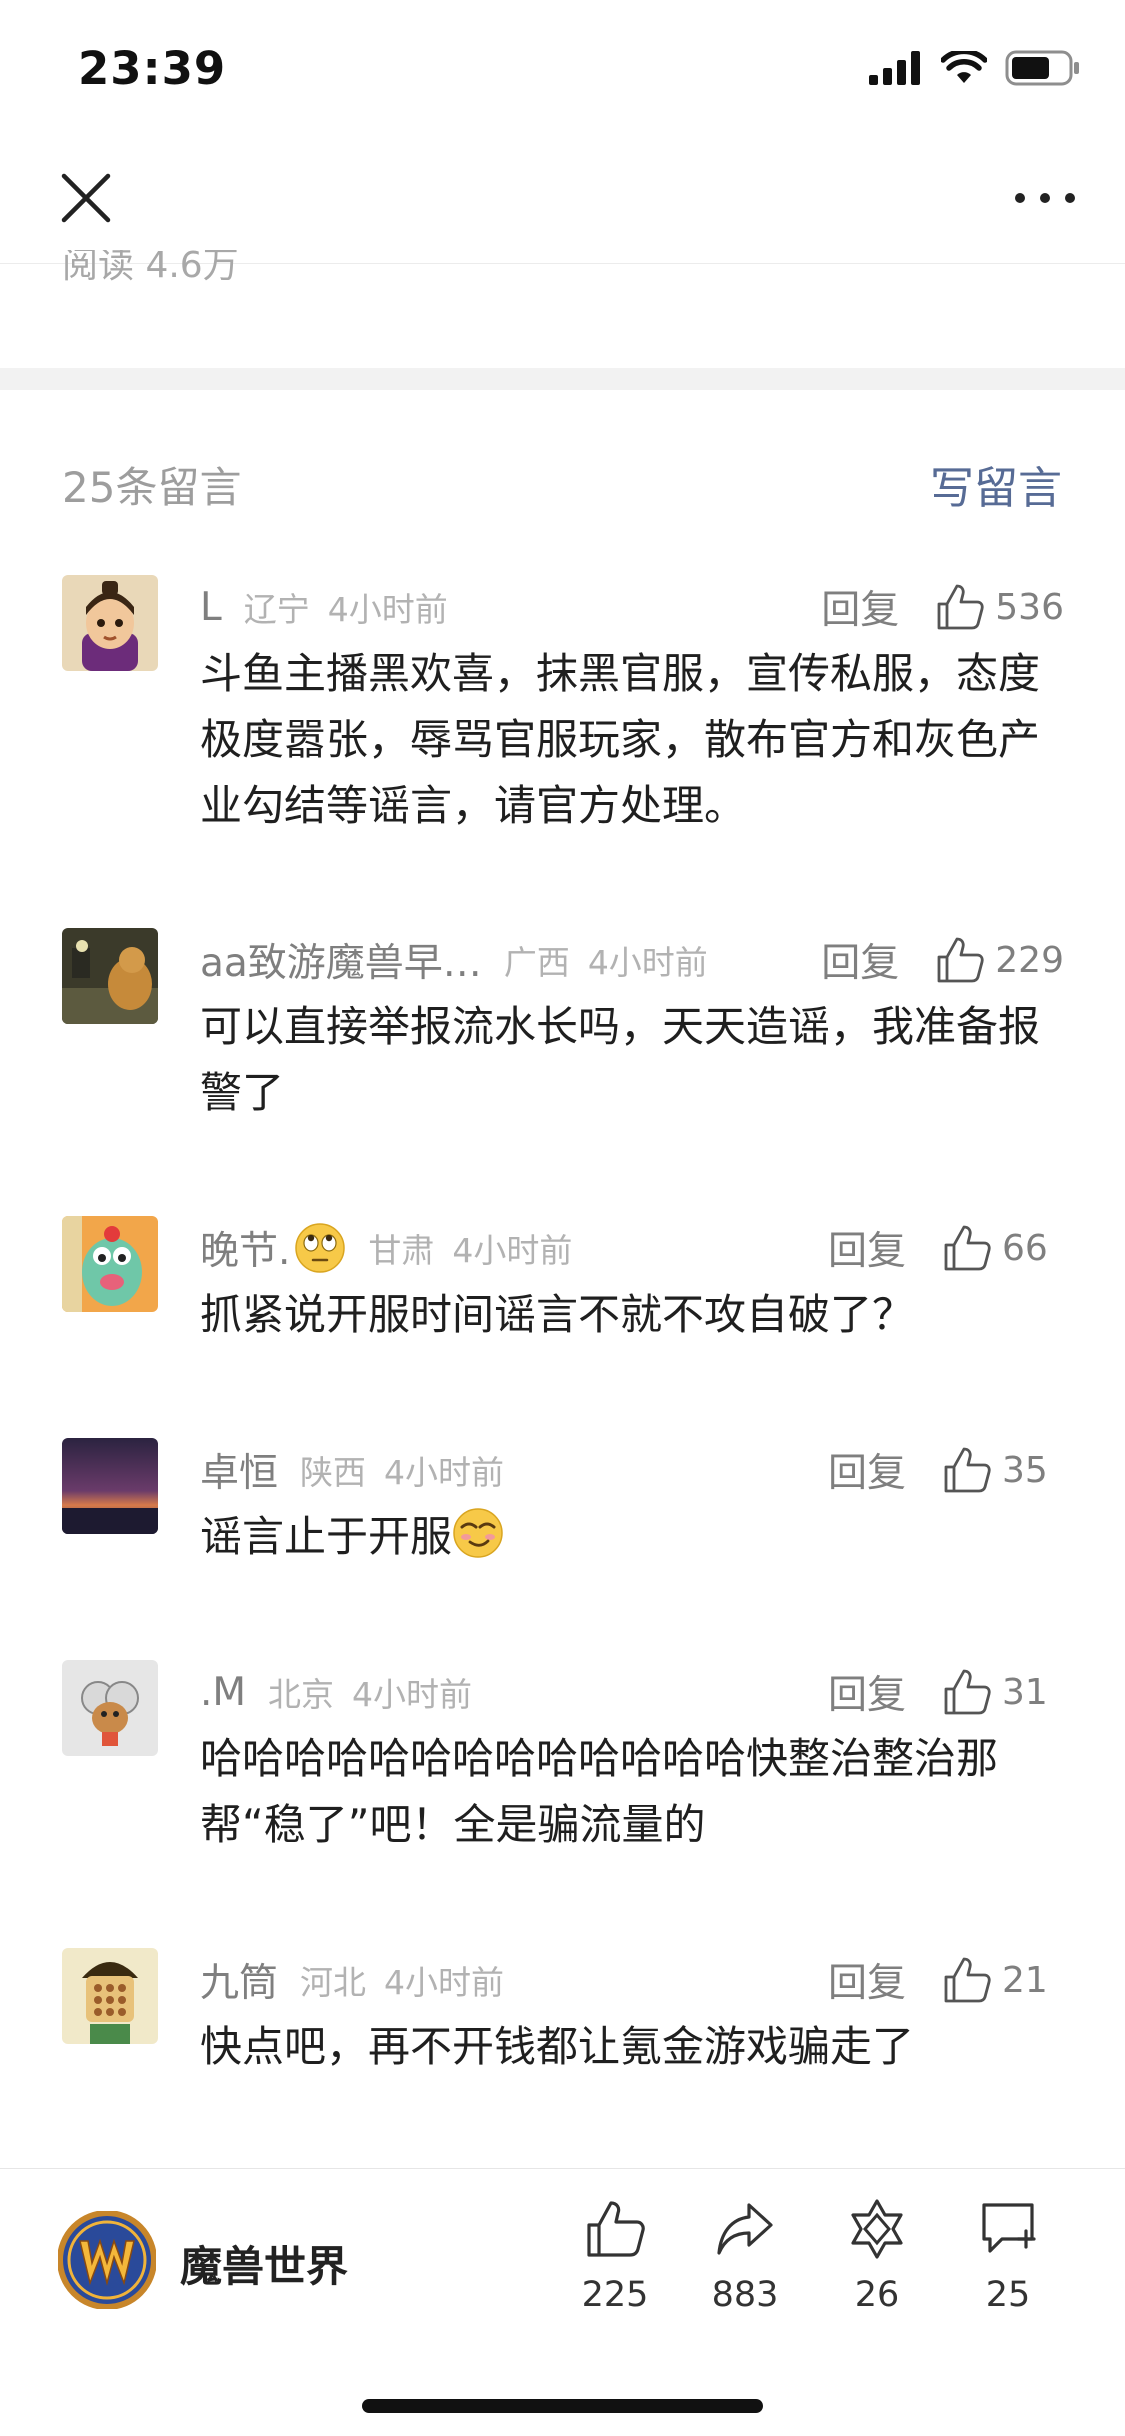 The image size is (1125, 2436). Describe the element at coordinates (894, 68) in the screenshot. I see `cellular-signal-icon` at that location.